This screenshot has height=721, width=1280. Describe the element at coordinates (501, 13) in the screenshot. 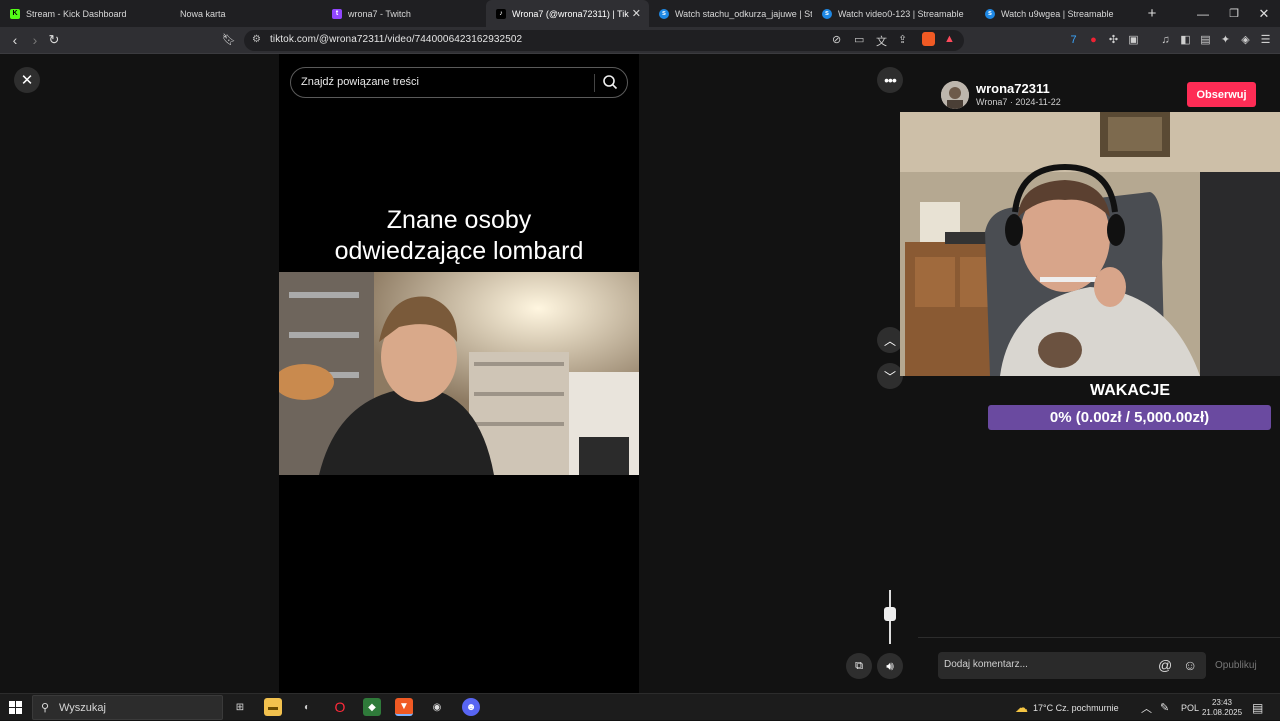

I see `tiktok-icon: ♪` at that location.